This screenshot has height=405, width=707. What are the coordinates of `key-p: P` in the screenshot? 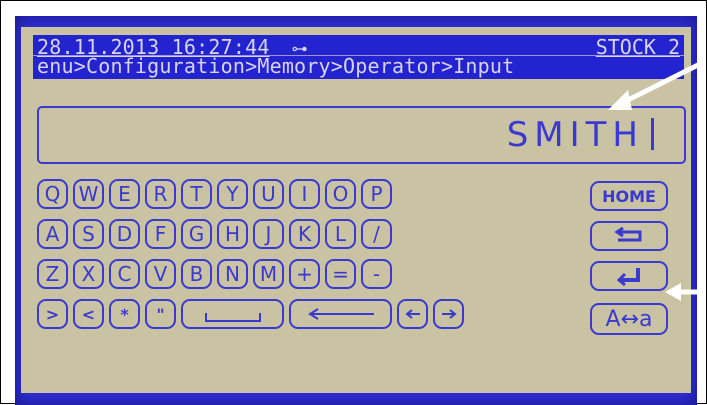 It's located at (376, 194).